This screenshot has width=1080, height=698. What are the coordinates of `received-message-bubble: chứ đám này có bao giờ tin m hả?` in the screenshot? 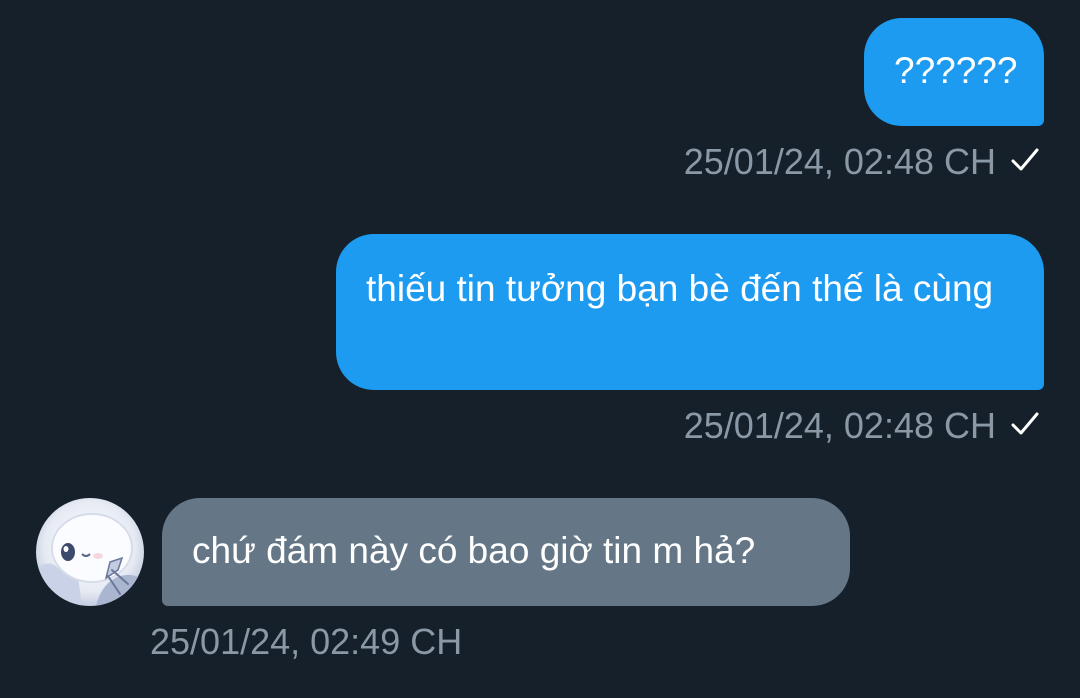 It's located at (506, 552).